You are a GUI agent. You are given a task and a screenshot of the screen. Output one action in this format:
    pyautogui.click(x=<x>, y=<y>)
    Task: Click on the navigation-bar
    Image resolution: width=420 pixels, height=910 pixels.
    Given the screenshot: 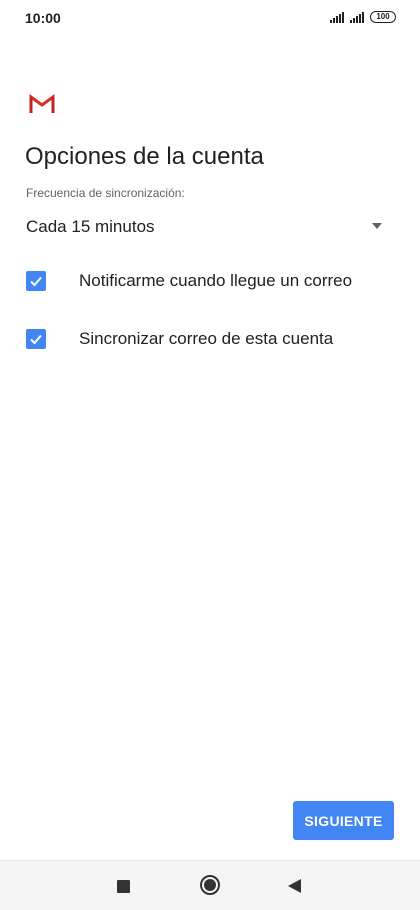 What is the action you would take?
    pyautogui.click(x=210, y=885)
    